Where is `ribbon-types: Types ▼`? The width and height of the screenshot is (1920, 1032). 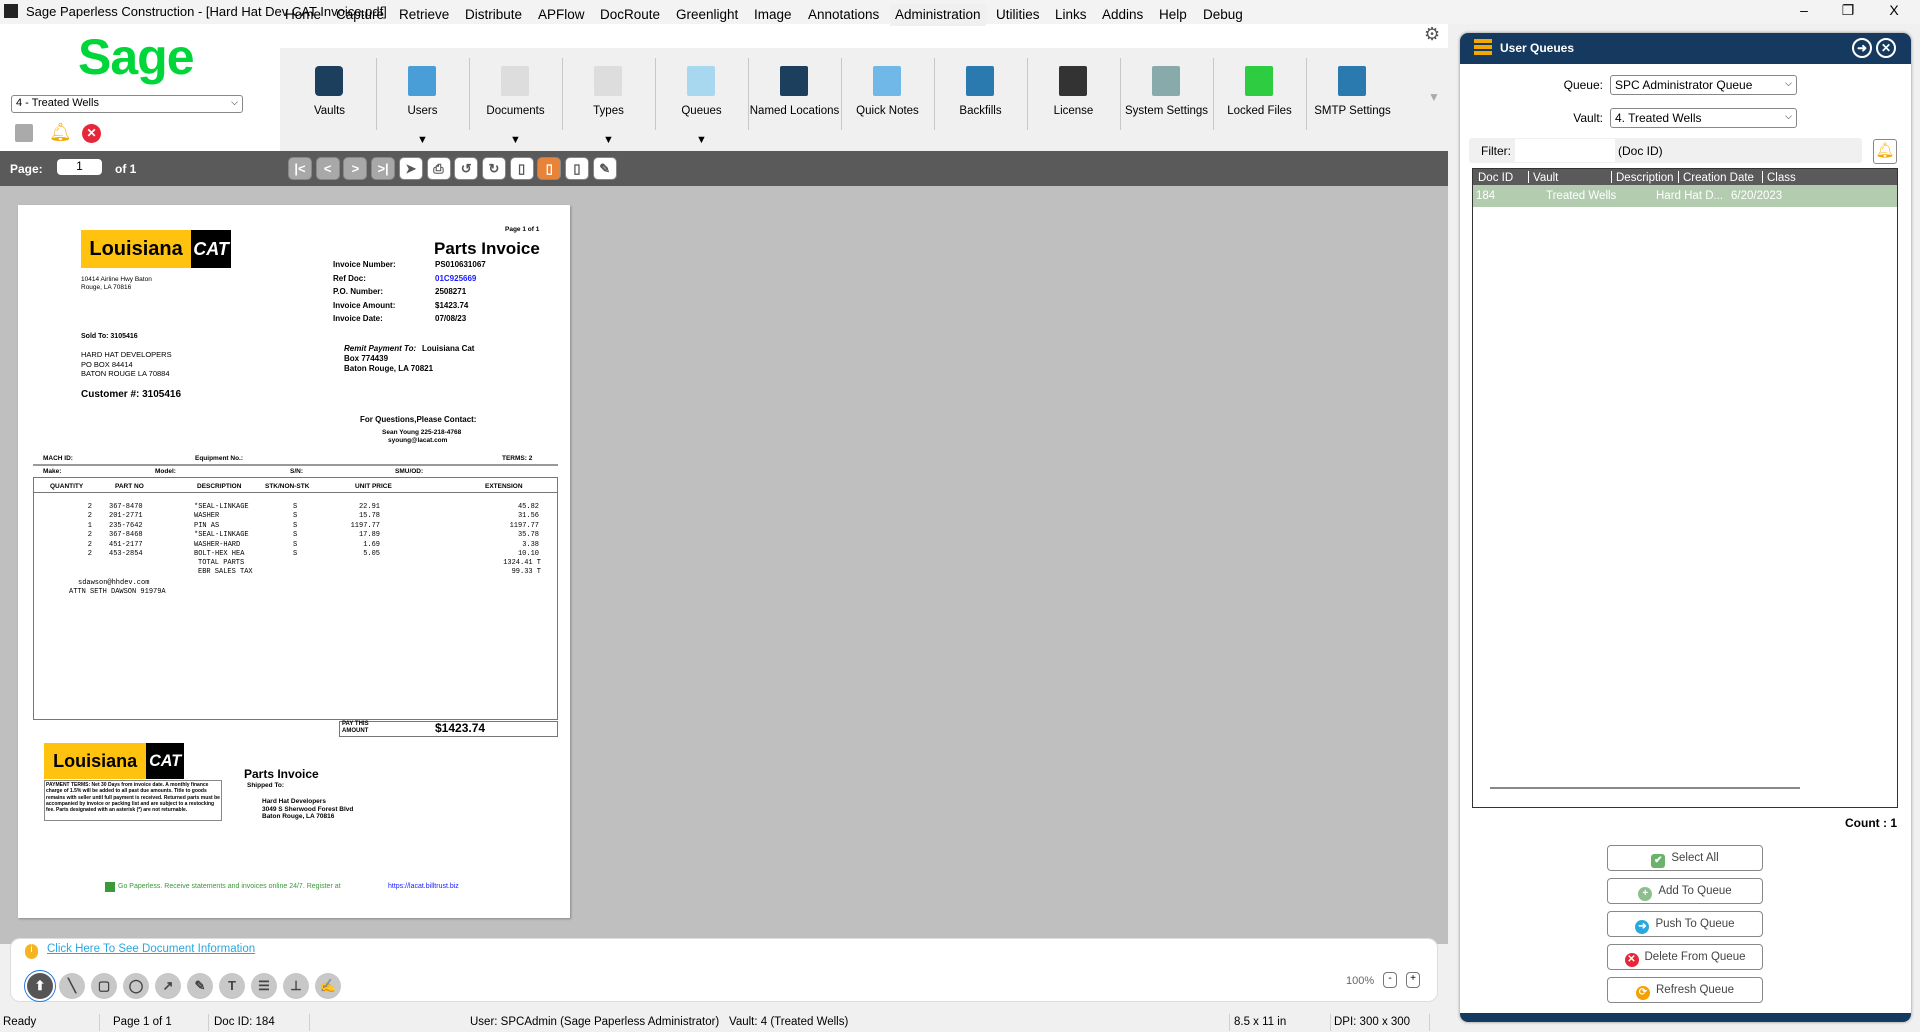 ribbon-types: Types ▼ is located at coordinates (608, 99).